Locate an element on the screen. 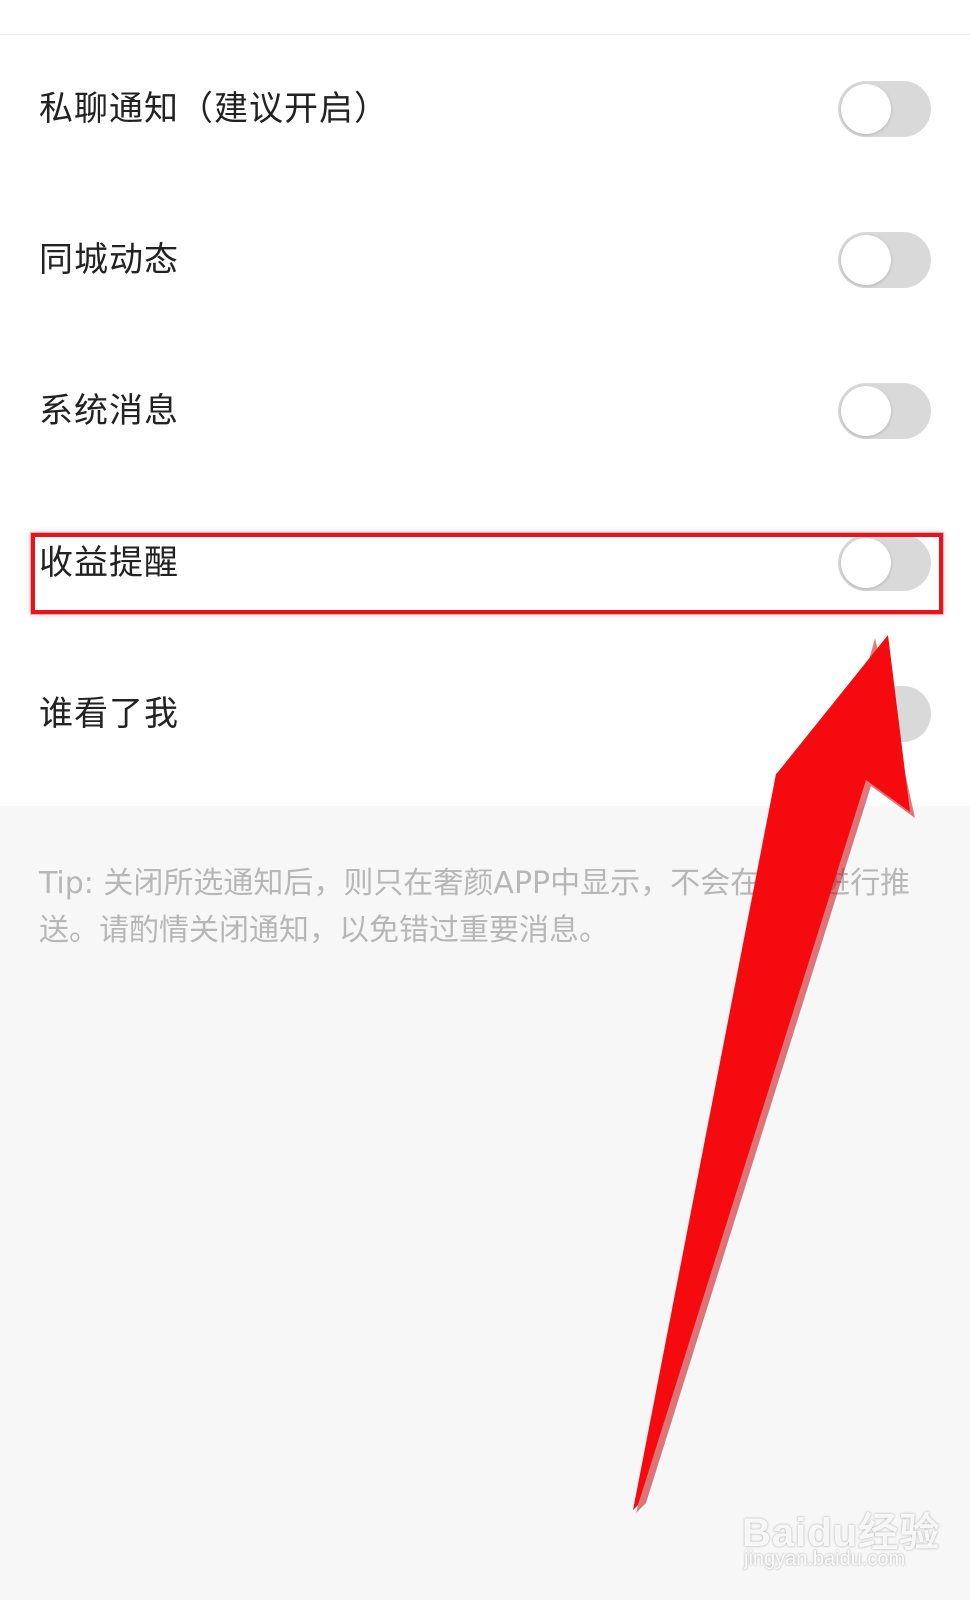  setting-label: 私聊通知（建议开启） is located at coordinates (214, 109).